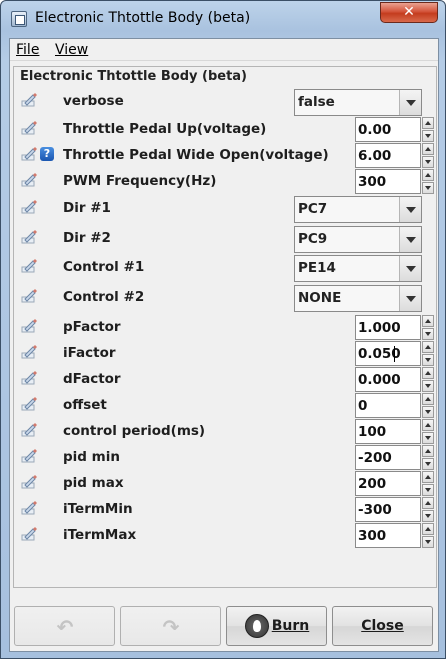  What do you see at coordinates (317, 268) in the screenshot?
I see `combo-selected-value: PE14` at bounding box center [317, 268].